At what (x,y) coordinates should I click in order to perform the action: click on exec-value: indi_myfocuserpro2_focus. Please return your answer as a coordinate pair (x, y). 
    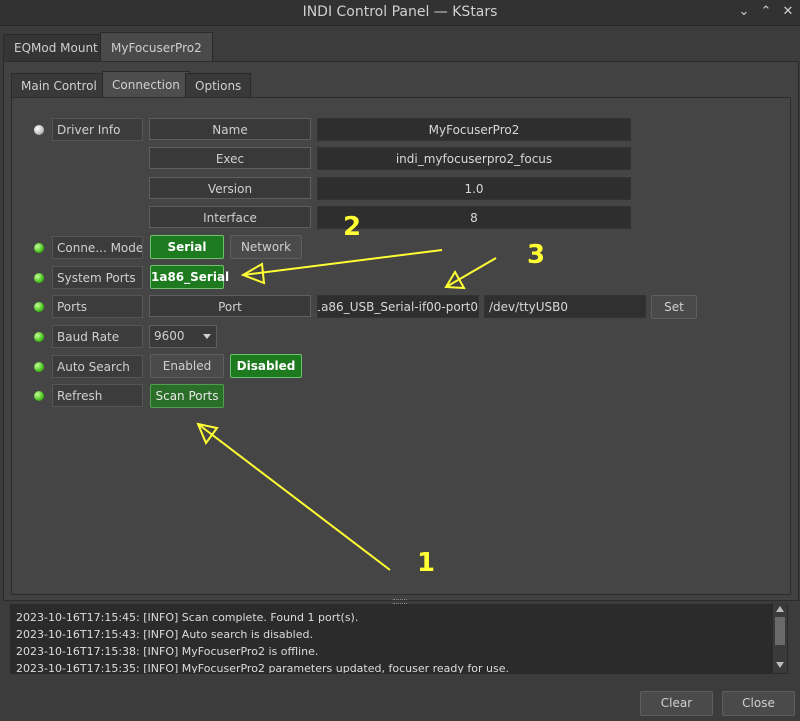
    Looking at the image, I should click on (474, 158).